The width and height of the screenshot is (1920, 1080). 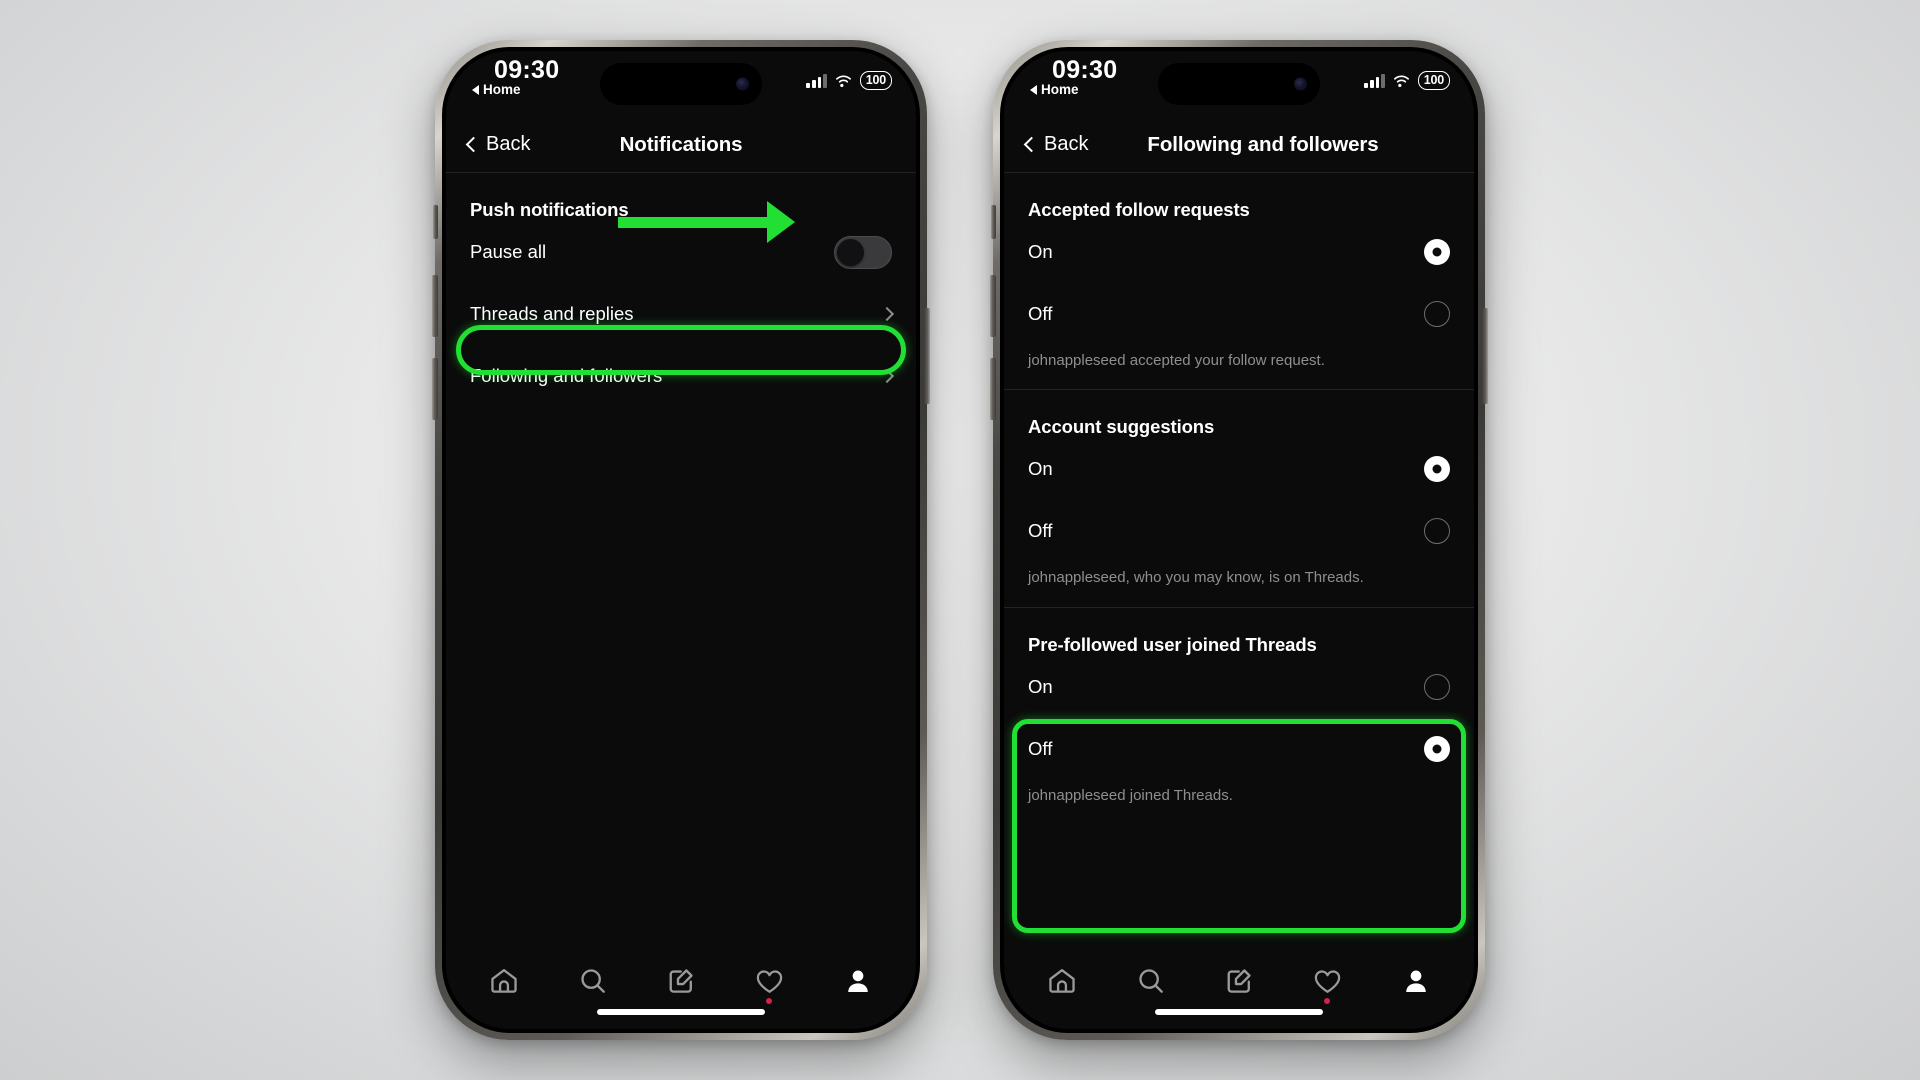 I want to click on row-threads-and-replies-label: Threads and replies, so click(x=552, y=313).